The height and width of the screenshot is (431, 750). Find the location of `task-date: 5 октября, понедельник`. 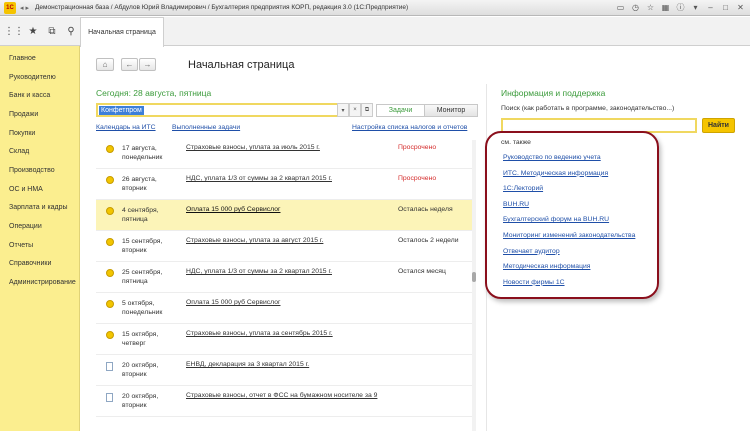

task-date: 5 октября, понедельник is located at coordinates (142, 308).